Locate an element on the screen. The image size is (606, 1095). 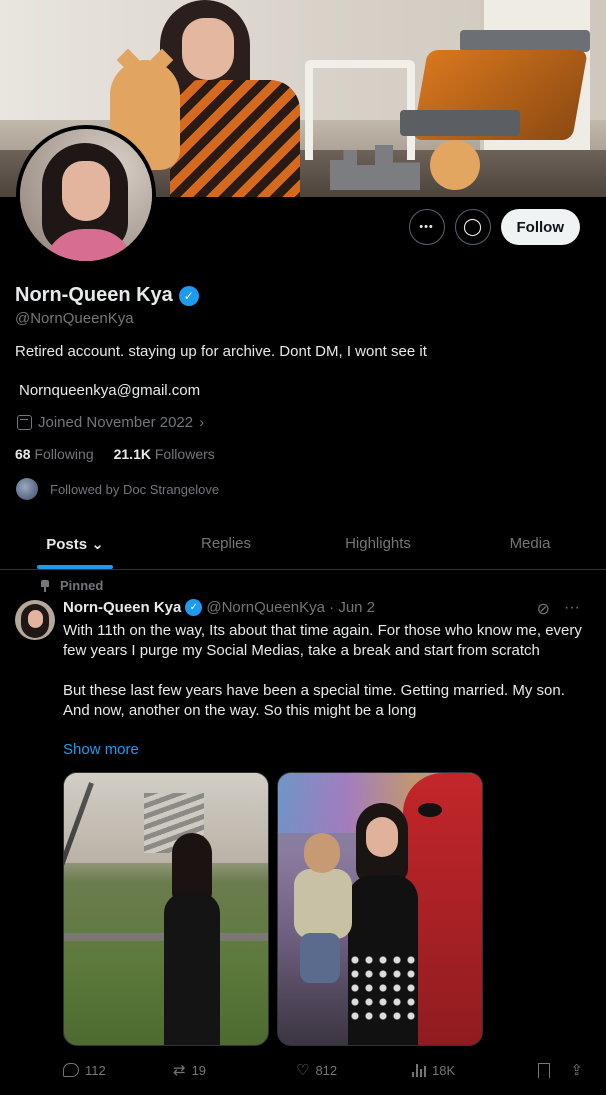
followed-by: Followed by Doc Strangelove is located at coordinates (117, 489).